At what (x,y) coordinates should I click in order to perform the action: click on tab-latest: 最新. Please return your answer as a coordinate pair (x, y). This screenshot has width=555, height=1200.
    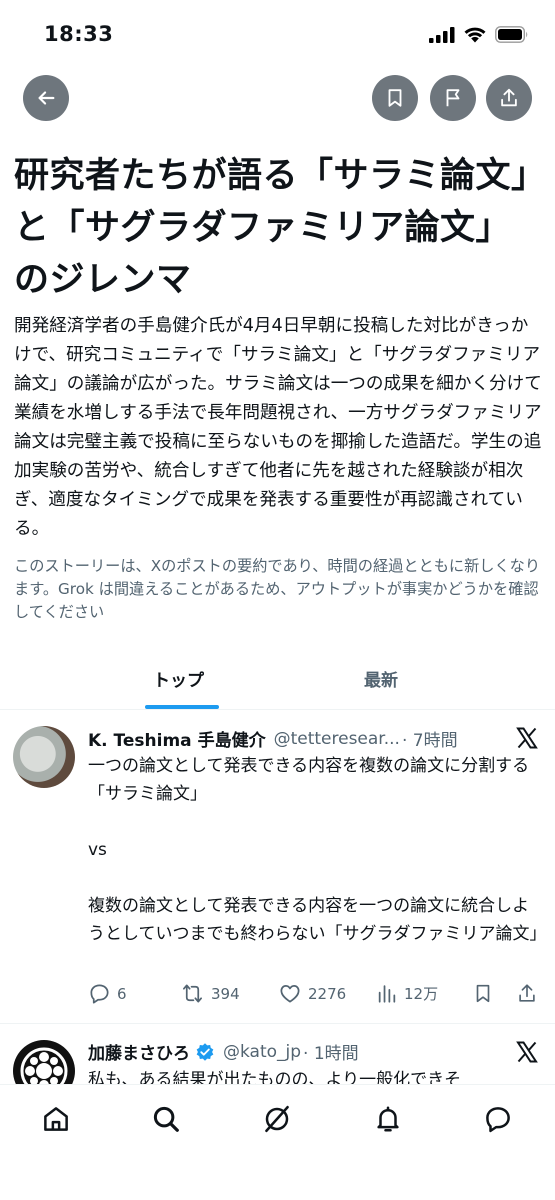
    Looking at the image, I should click on (381, 678).